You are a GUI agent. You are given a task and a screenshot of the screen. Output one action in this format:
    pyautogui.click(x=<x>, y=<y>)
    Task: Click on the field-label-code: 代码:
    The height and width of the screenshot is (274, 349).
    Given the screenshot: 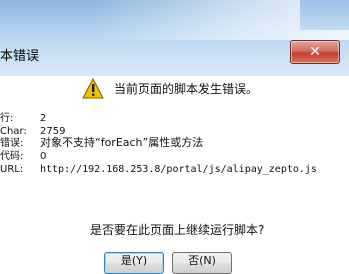 What is the action you would take?
    pyautogui.click(x=12, y=156)
    